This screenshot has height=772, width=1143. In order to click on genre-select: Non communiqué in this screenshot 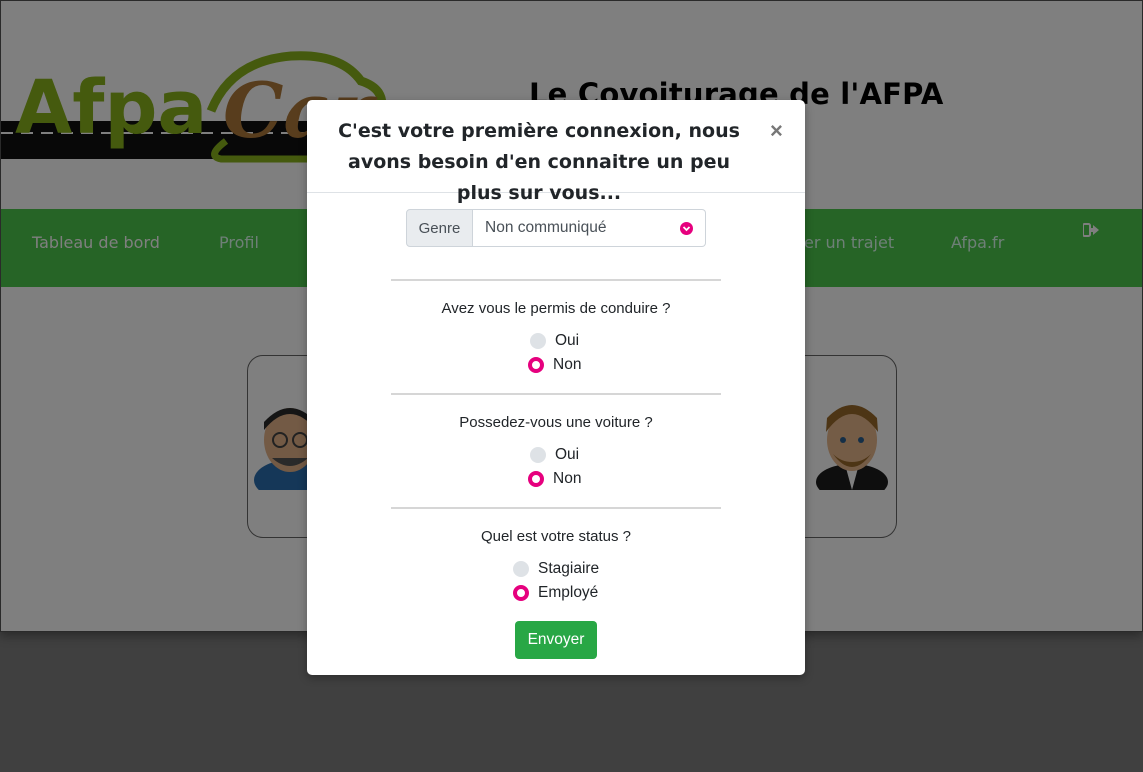, I will do `click(589, 228)`.